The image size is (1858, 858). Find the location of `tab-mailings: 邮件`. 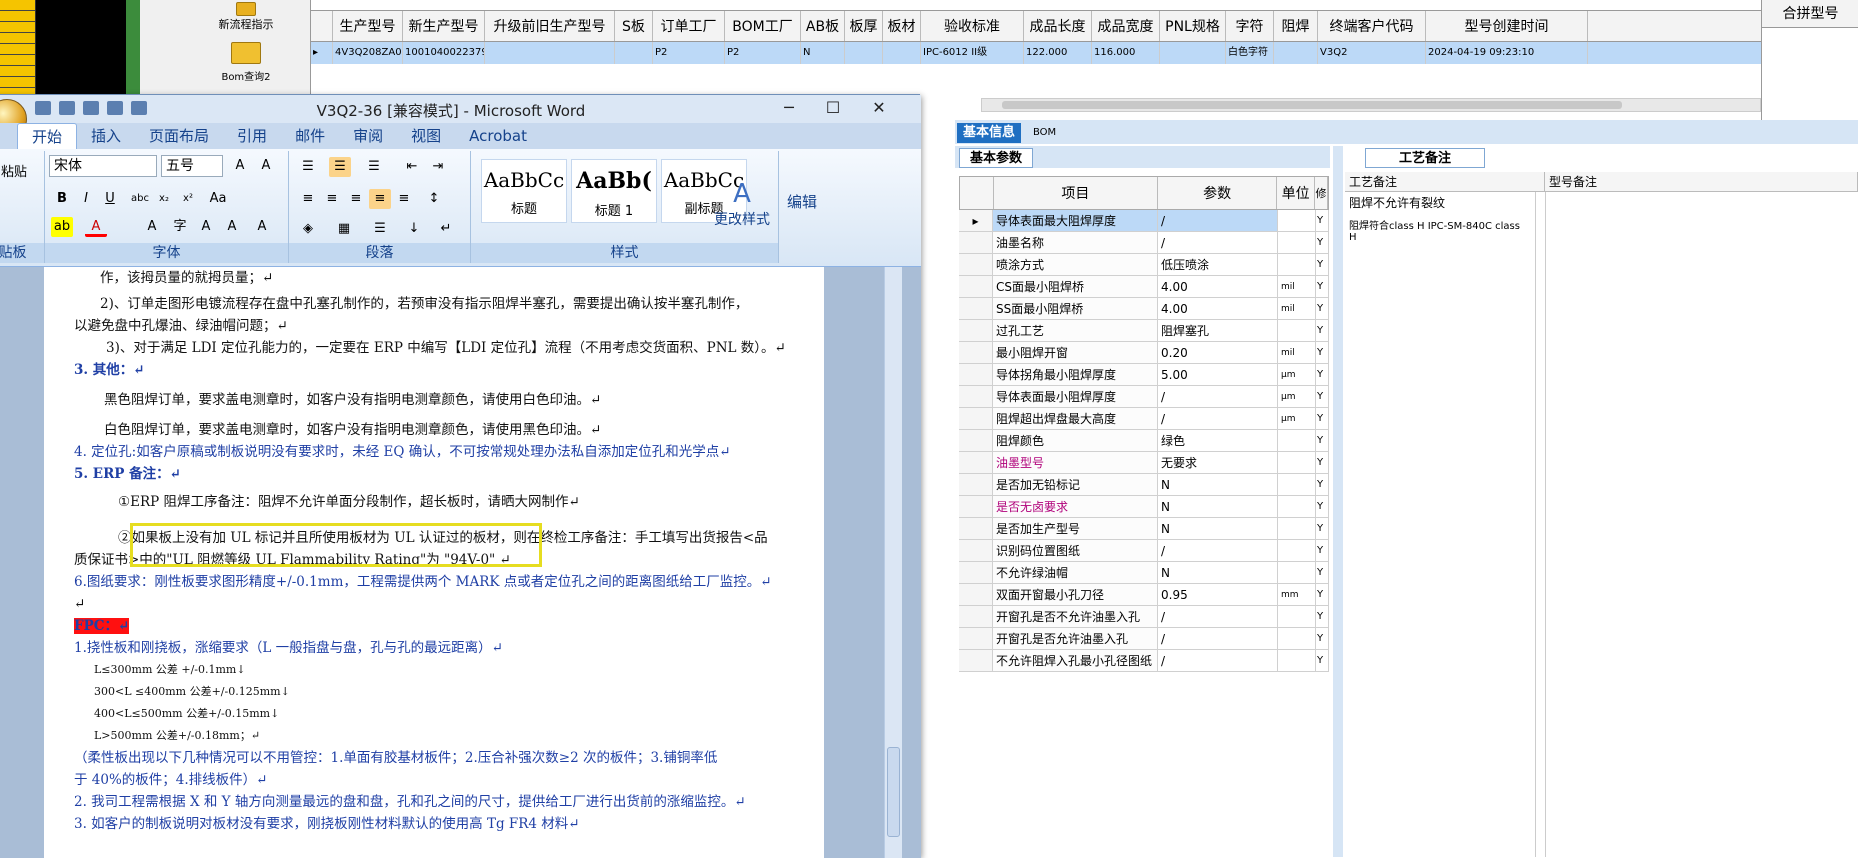

tab-mailings: 邮件 is located at coordinates (310, 136).